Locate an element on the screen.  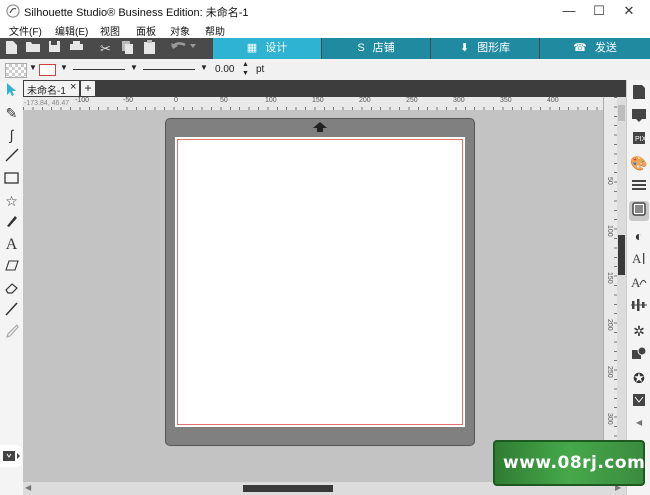
text-to-path-icon: A is located at coordinates (639, 284).